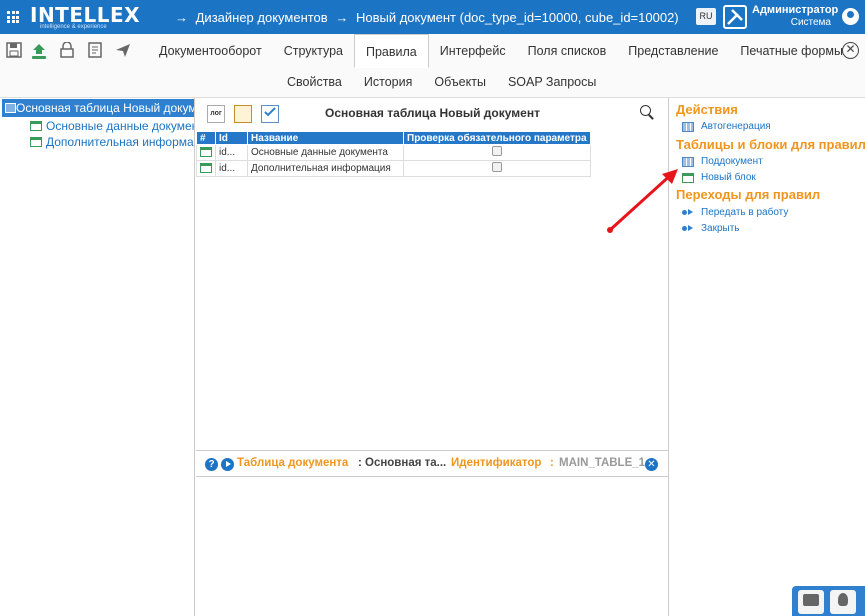 The height and width of the screenshot is (616, 865). Describe the element at coordinates (791, 51) in the screenshot. I see `tab-print-forms: Печатные формы` at that location.